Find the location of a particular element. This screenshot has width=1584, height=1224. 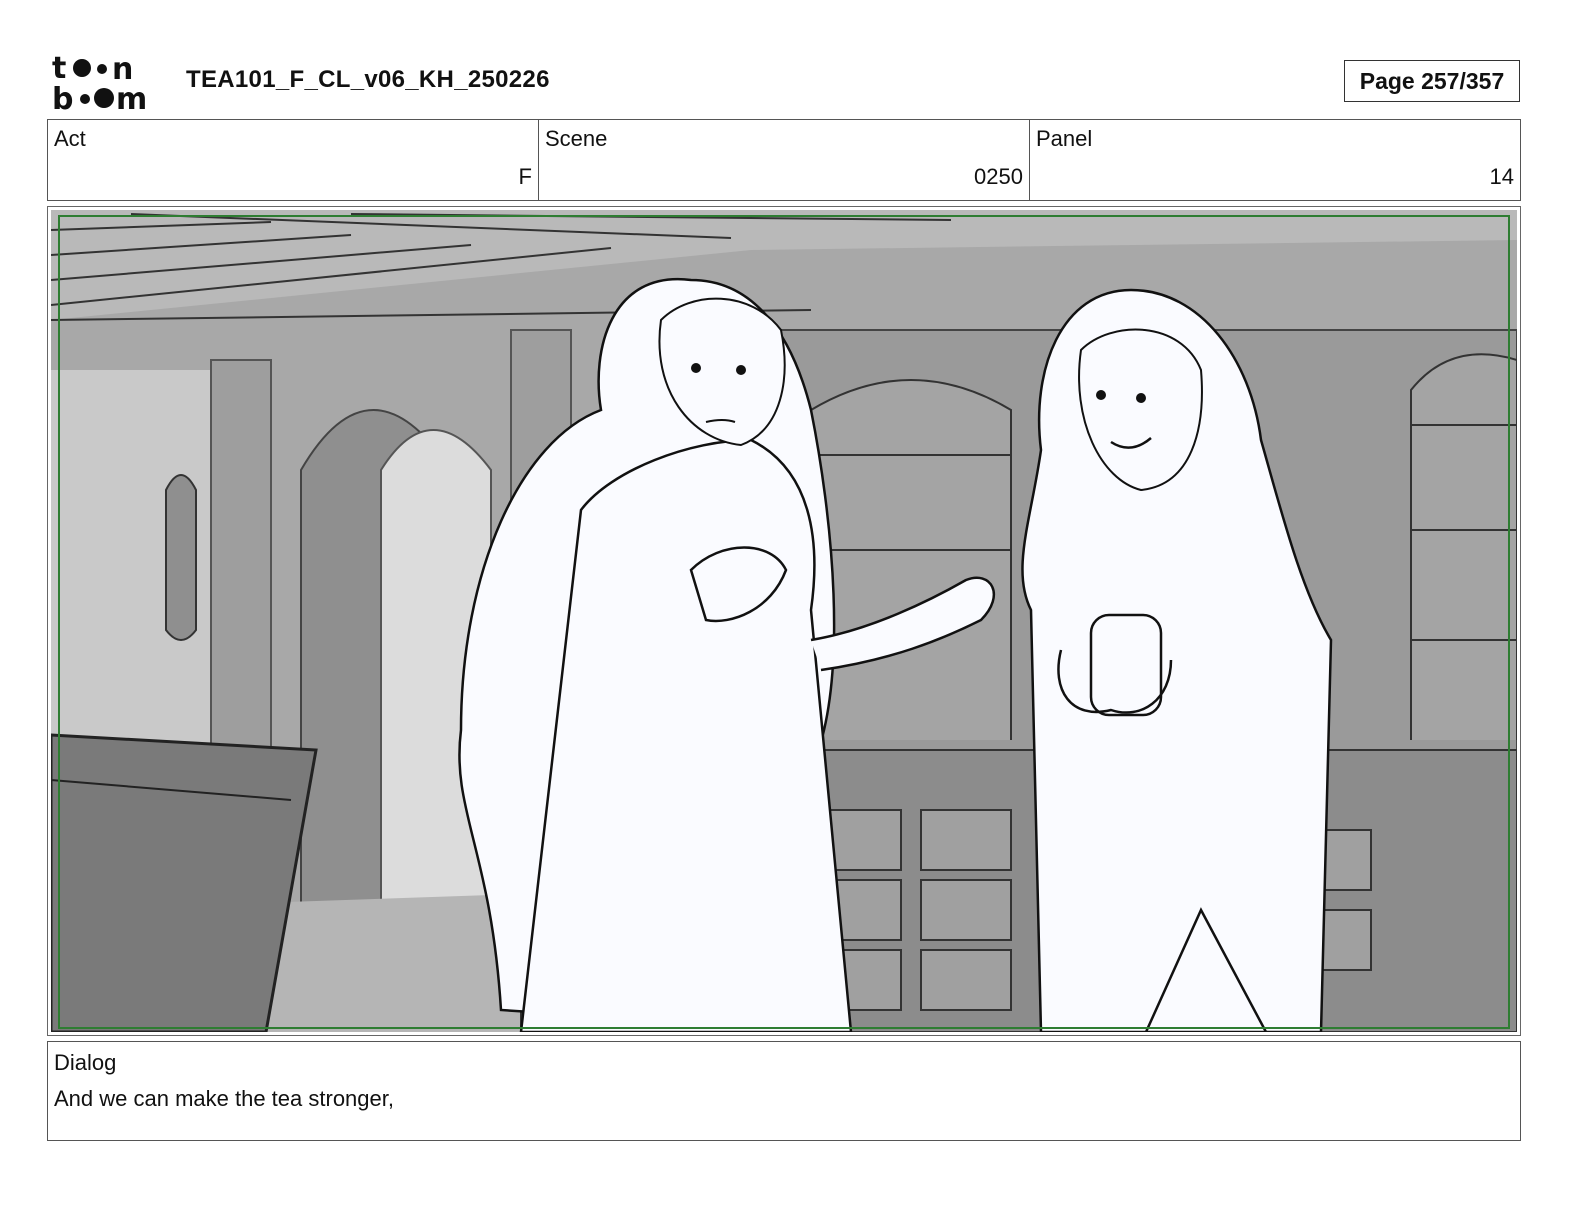

panel-info-row: Act F Scene 0250 Panel 14 is located at coordinates (784, 160).